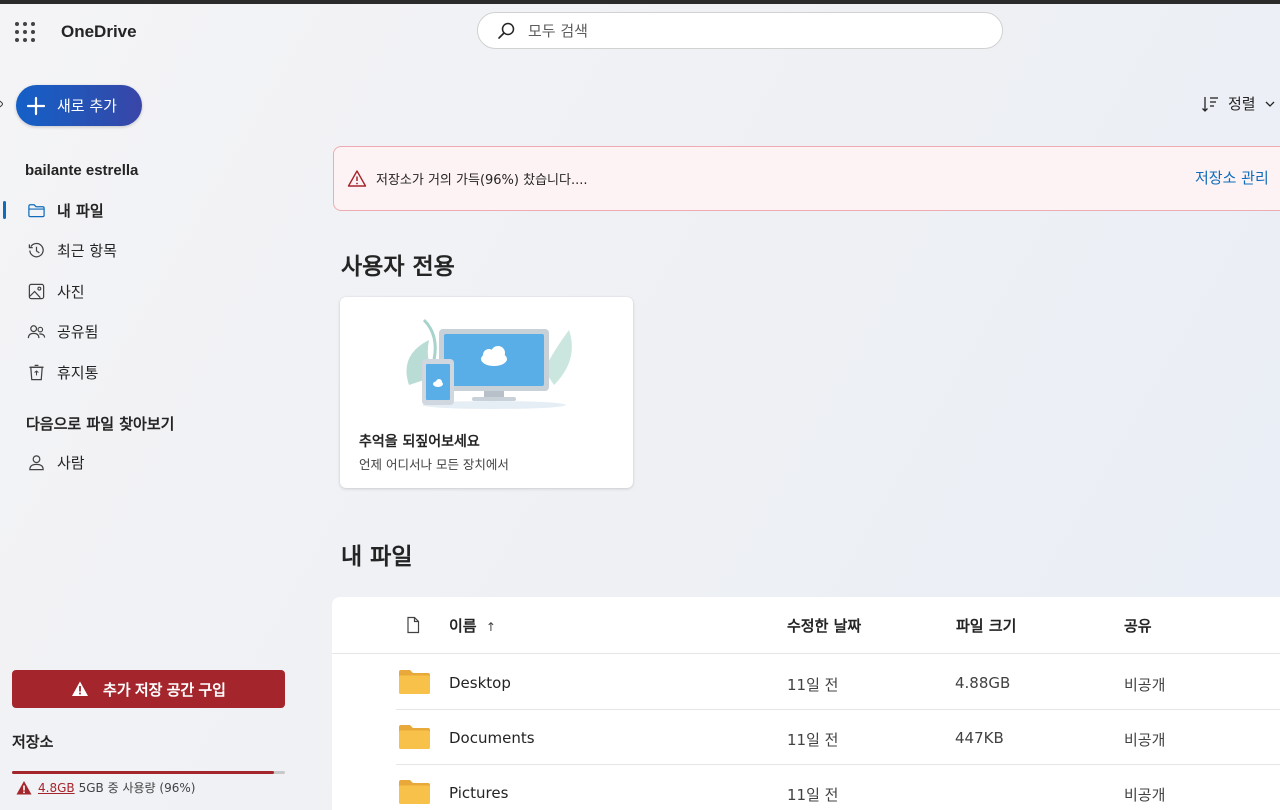 This screenshot has width=1280, height=810. What do you see at coordinates (1, 104) in the screenshot?
I see `collapse-edge-icon` at bounding box center [1, 104].